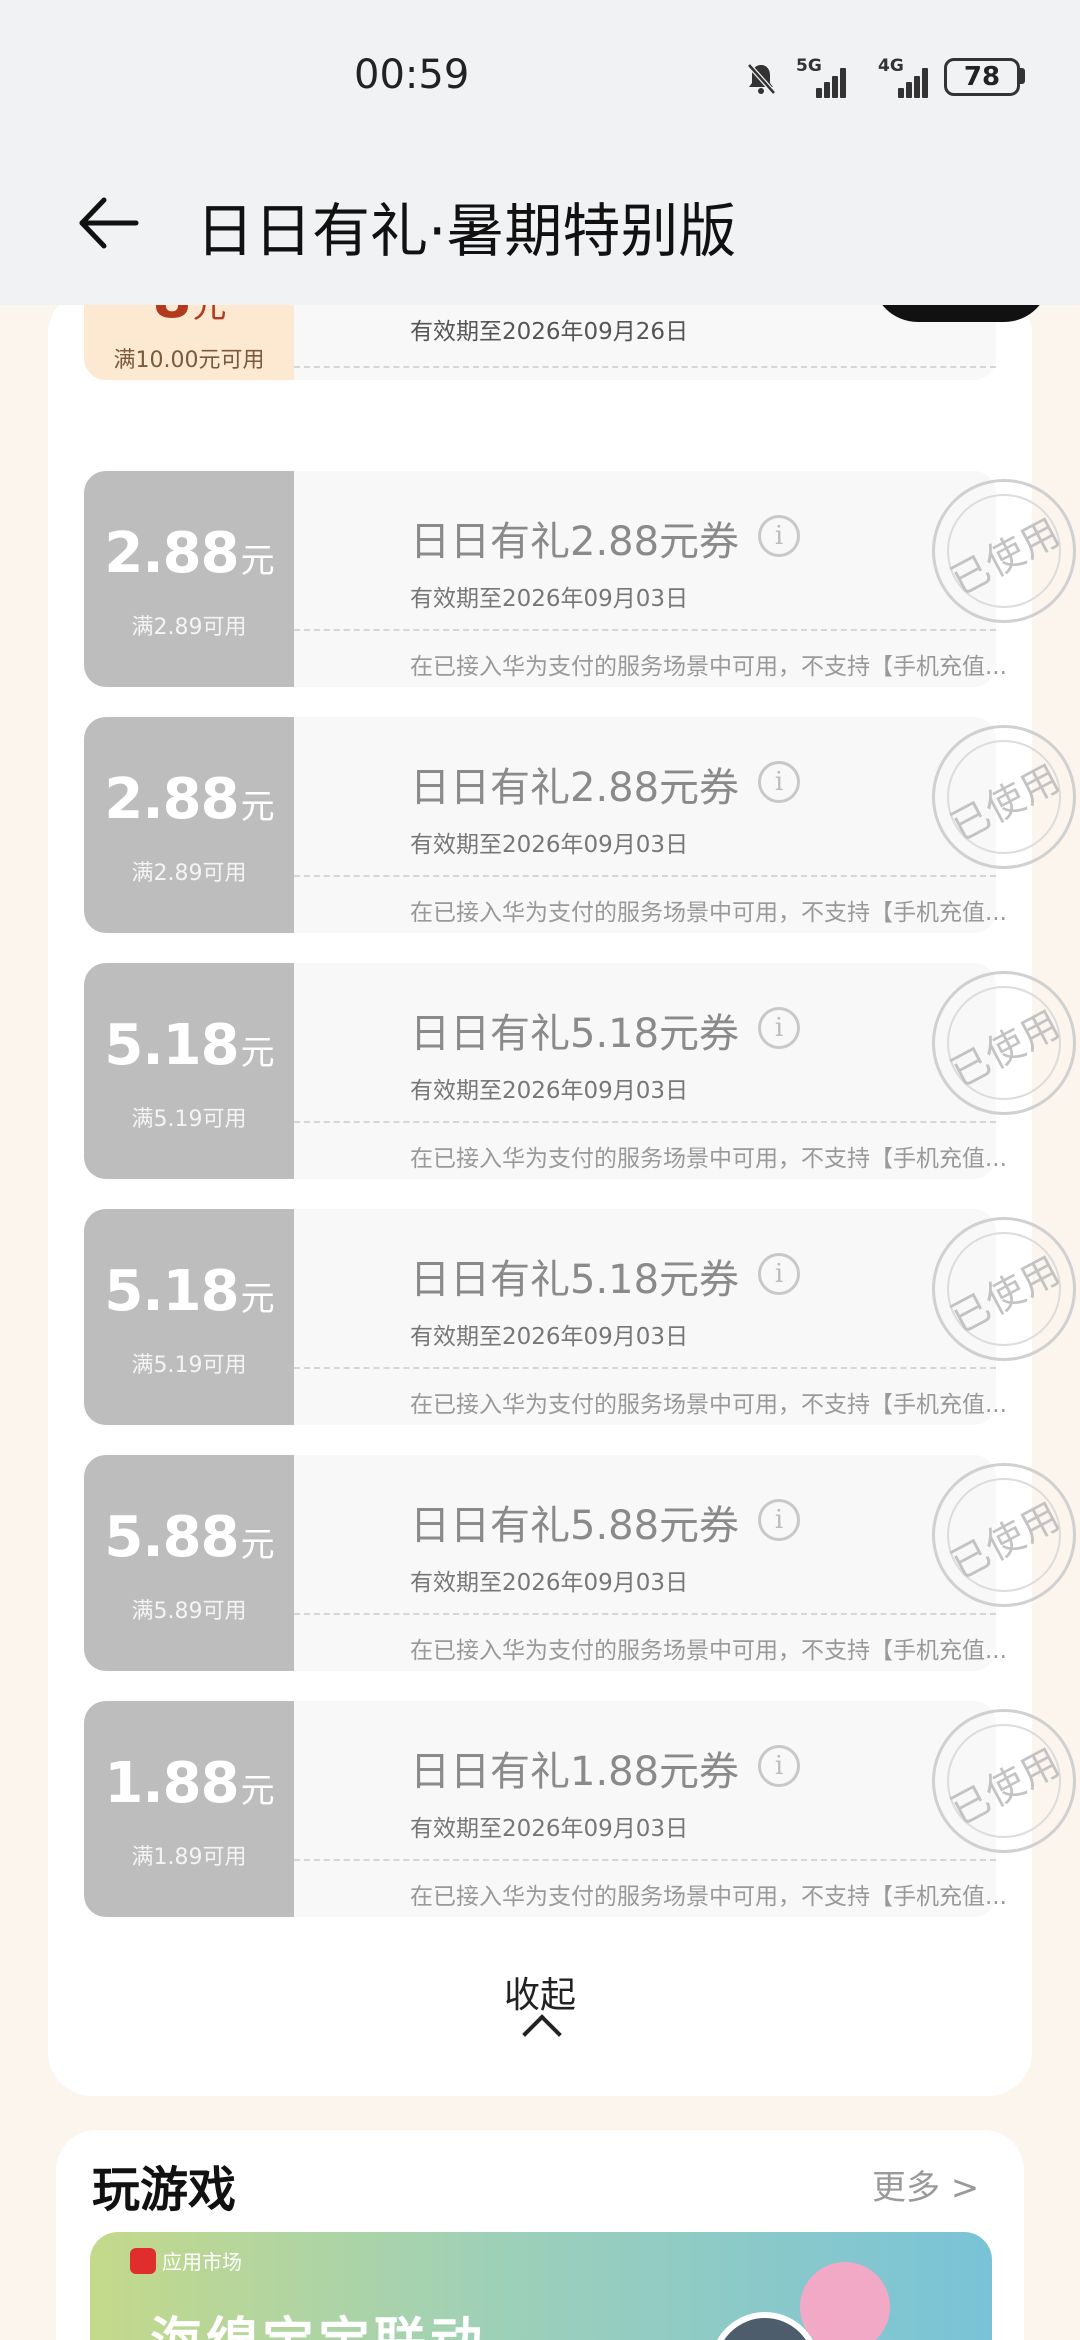 This screenshot has height=2340, width=1080. Describe the element at coordinates (171, 1783) in the screenshot. I see `coupon-amount: 1.88` at that location.